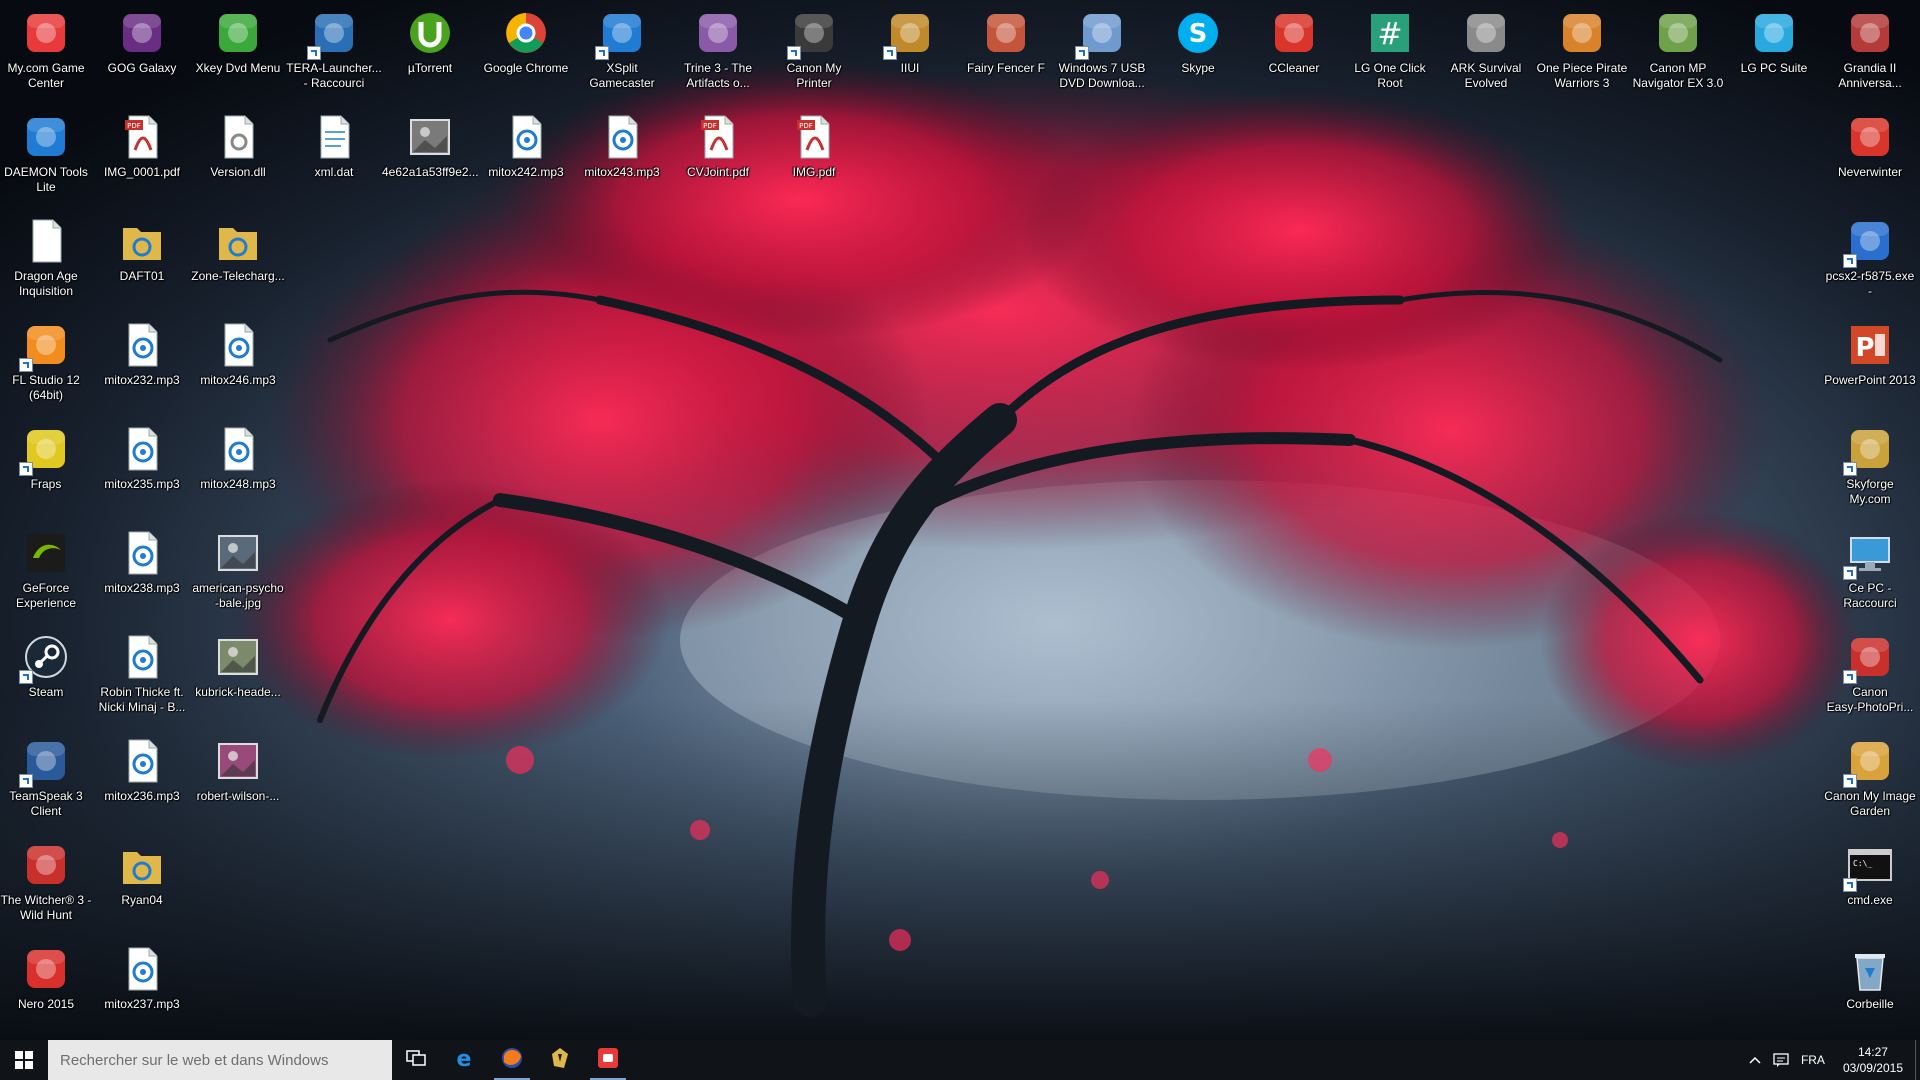 The image size is (1920, 1080). I want to click on desktop-icon: TeamSpeak 3 Client, so click(46, 782).